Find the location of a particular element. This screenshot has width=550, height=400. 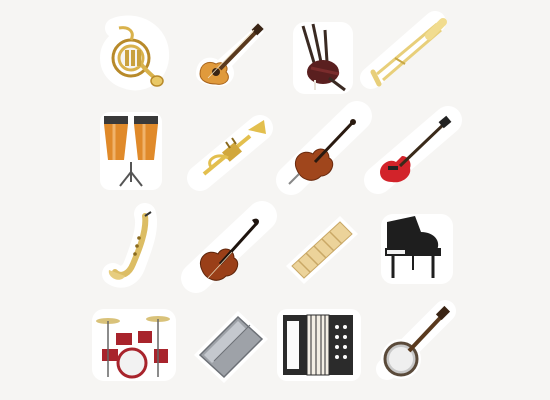

trombone-icon is located at coordinates (404, 54).